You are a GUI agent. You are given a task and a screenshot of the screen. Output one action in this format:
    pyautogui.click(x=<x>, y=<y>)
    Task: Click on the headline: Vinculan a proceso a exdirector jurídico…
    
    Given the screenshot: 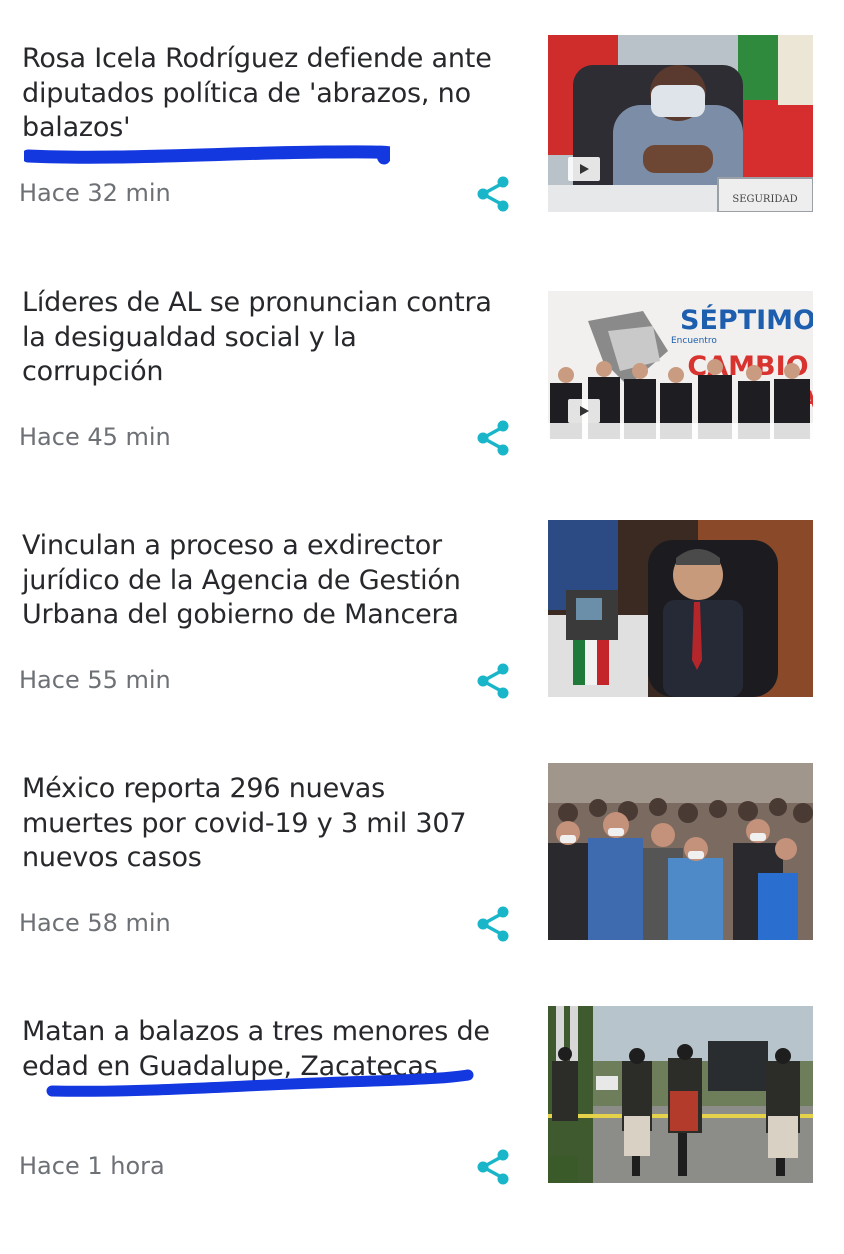 What is the action you would take?
    pyautogui.click(x=262, y=581)
    